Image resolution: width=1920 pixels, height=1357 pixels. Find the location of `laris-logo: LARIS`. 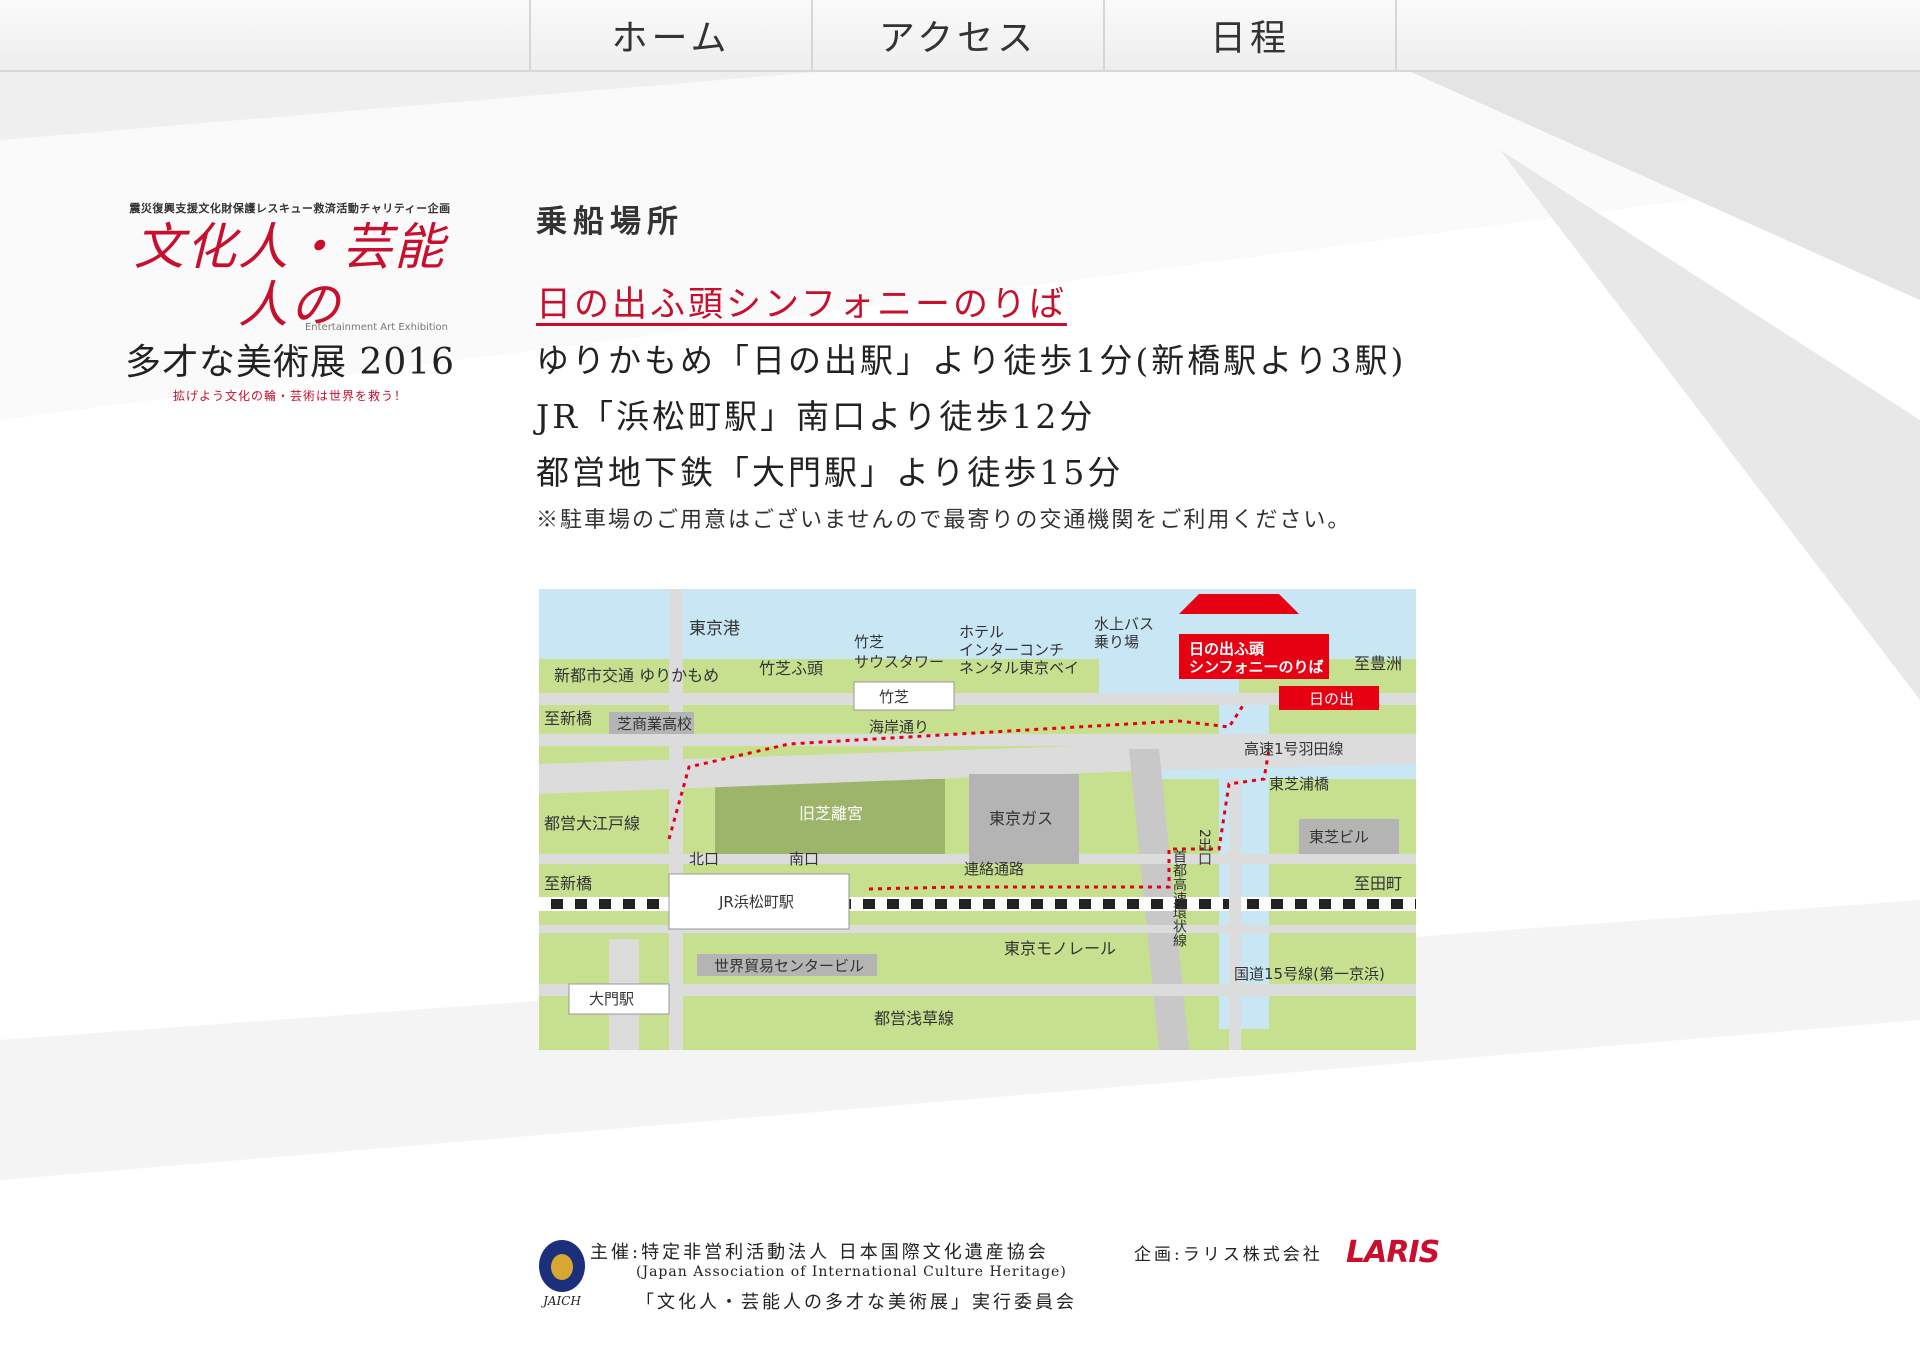

laris-logo: LARIS is located at coordinates (1393, 1252).